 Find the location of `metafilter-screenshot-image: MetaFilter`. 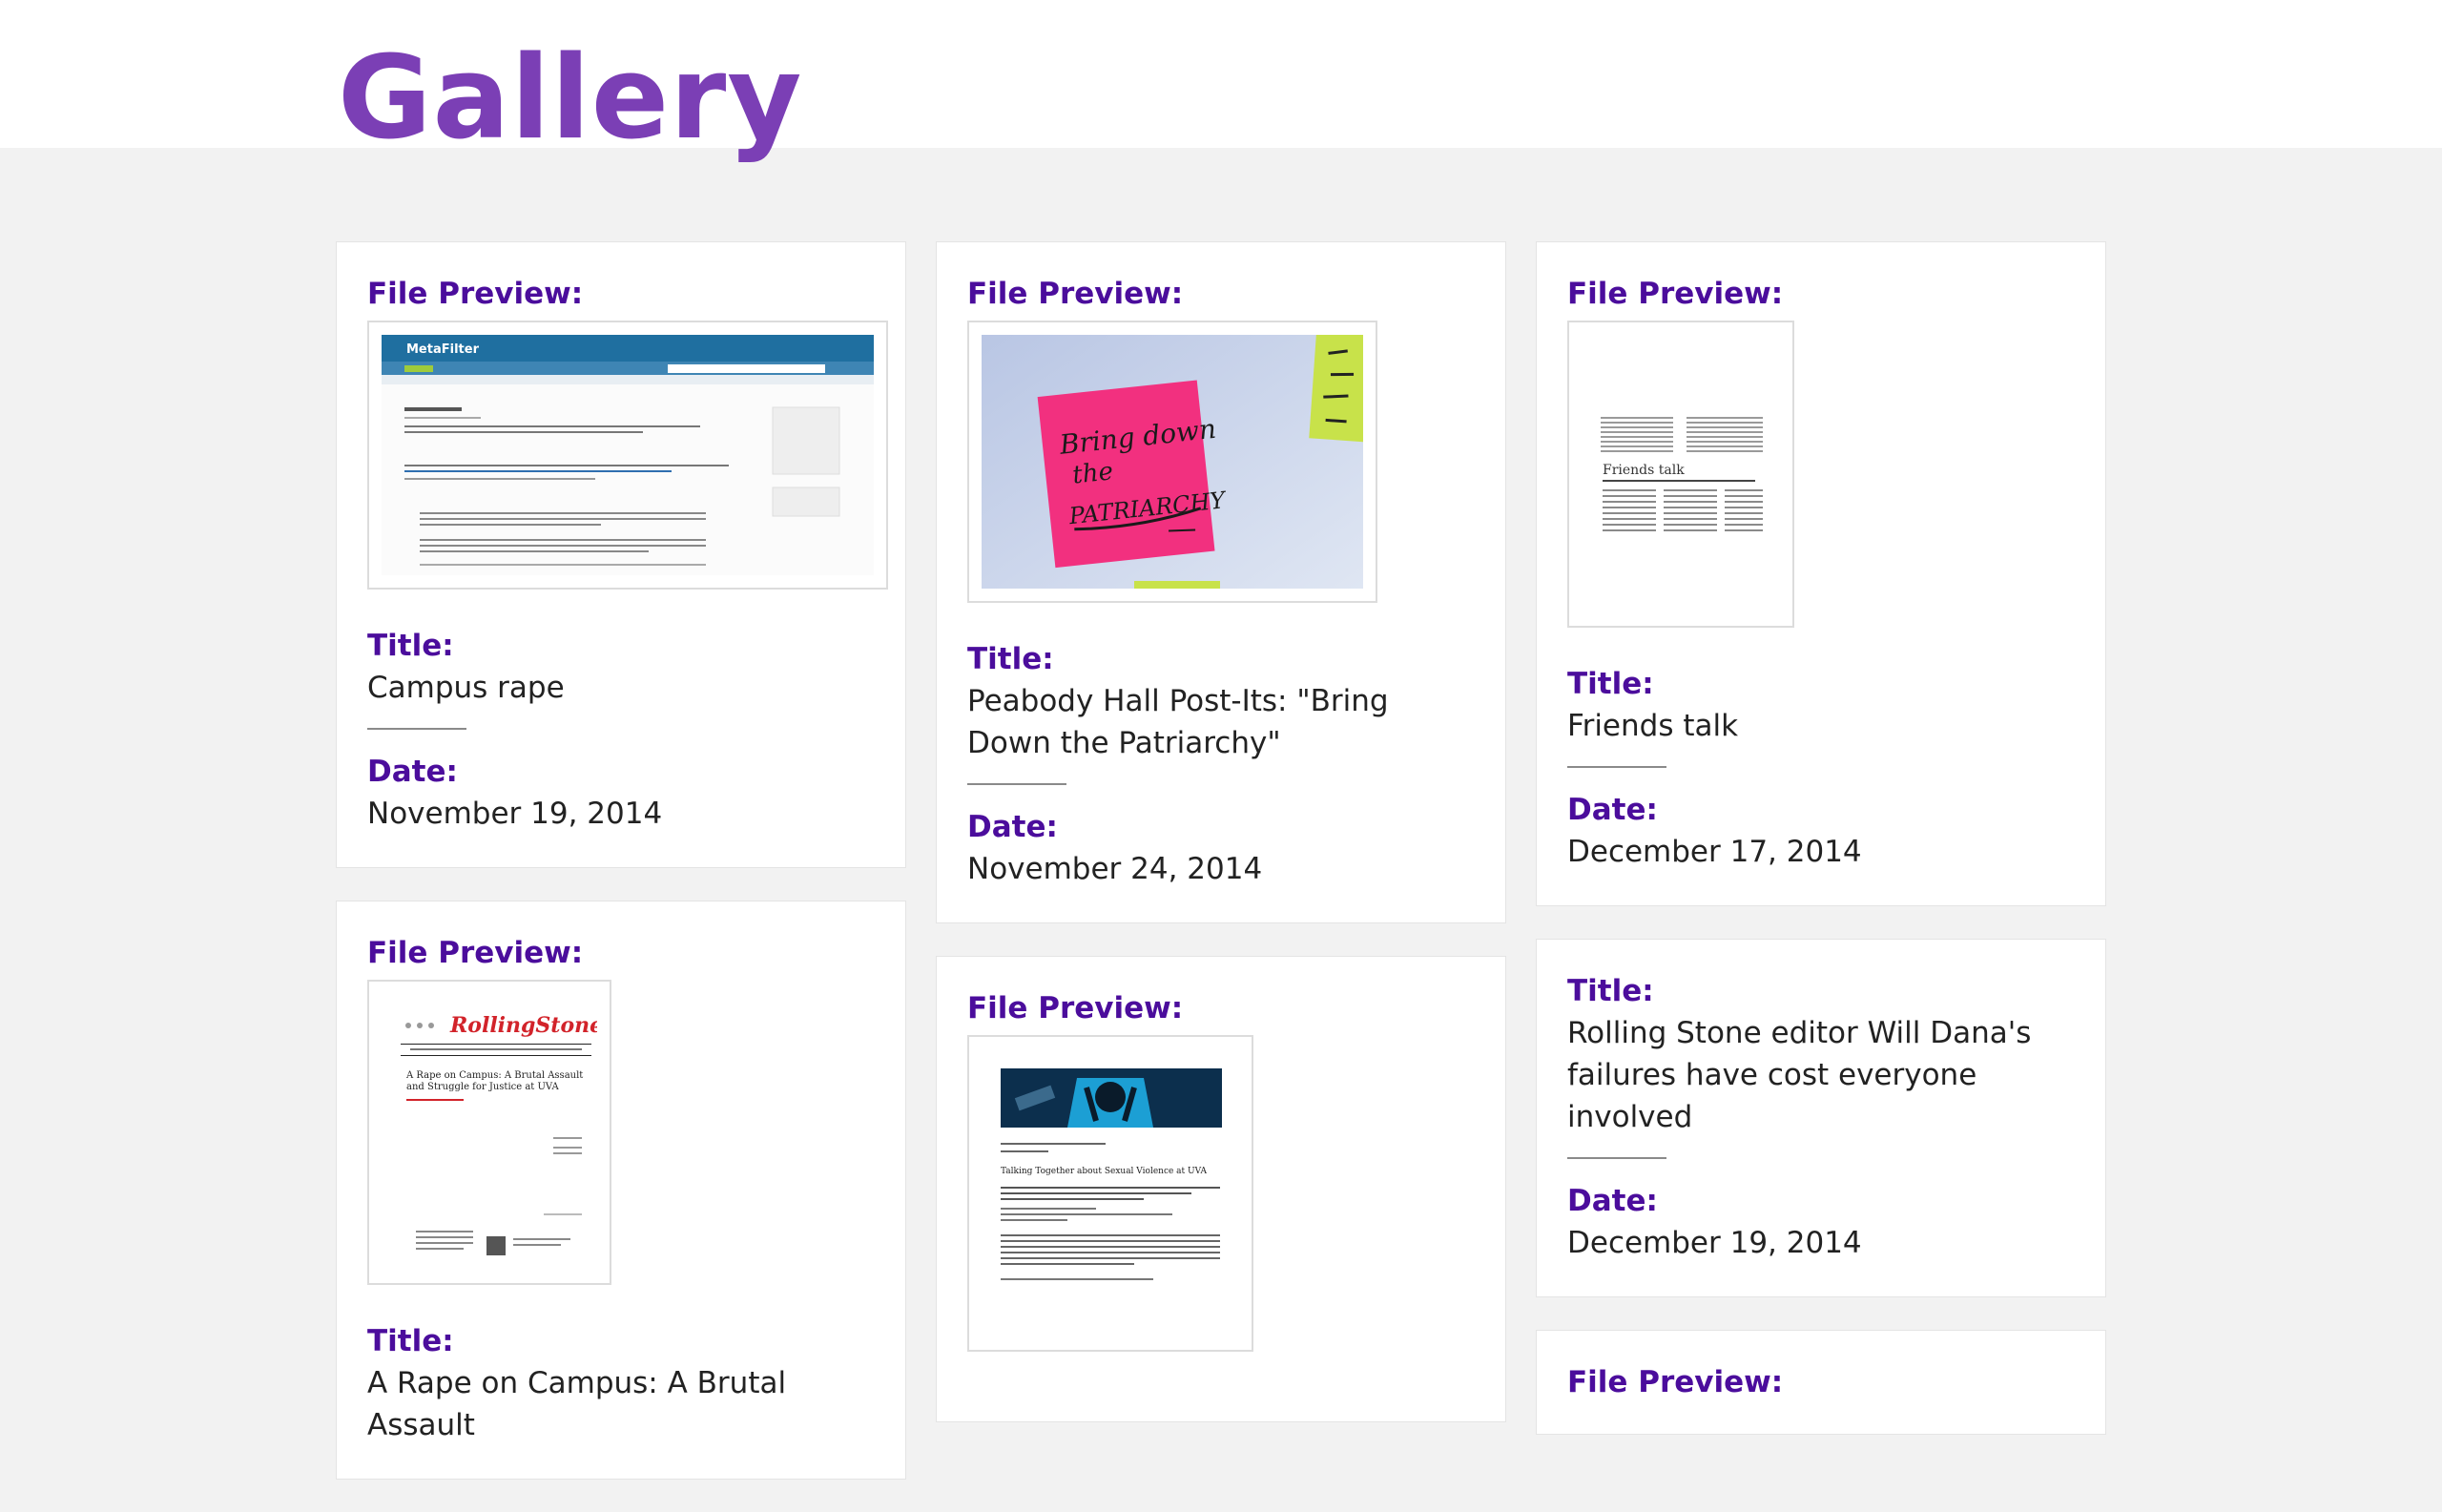

metafilter-screenshot-image: MetaFilter is located at coordinates (628, 455).